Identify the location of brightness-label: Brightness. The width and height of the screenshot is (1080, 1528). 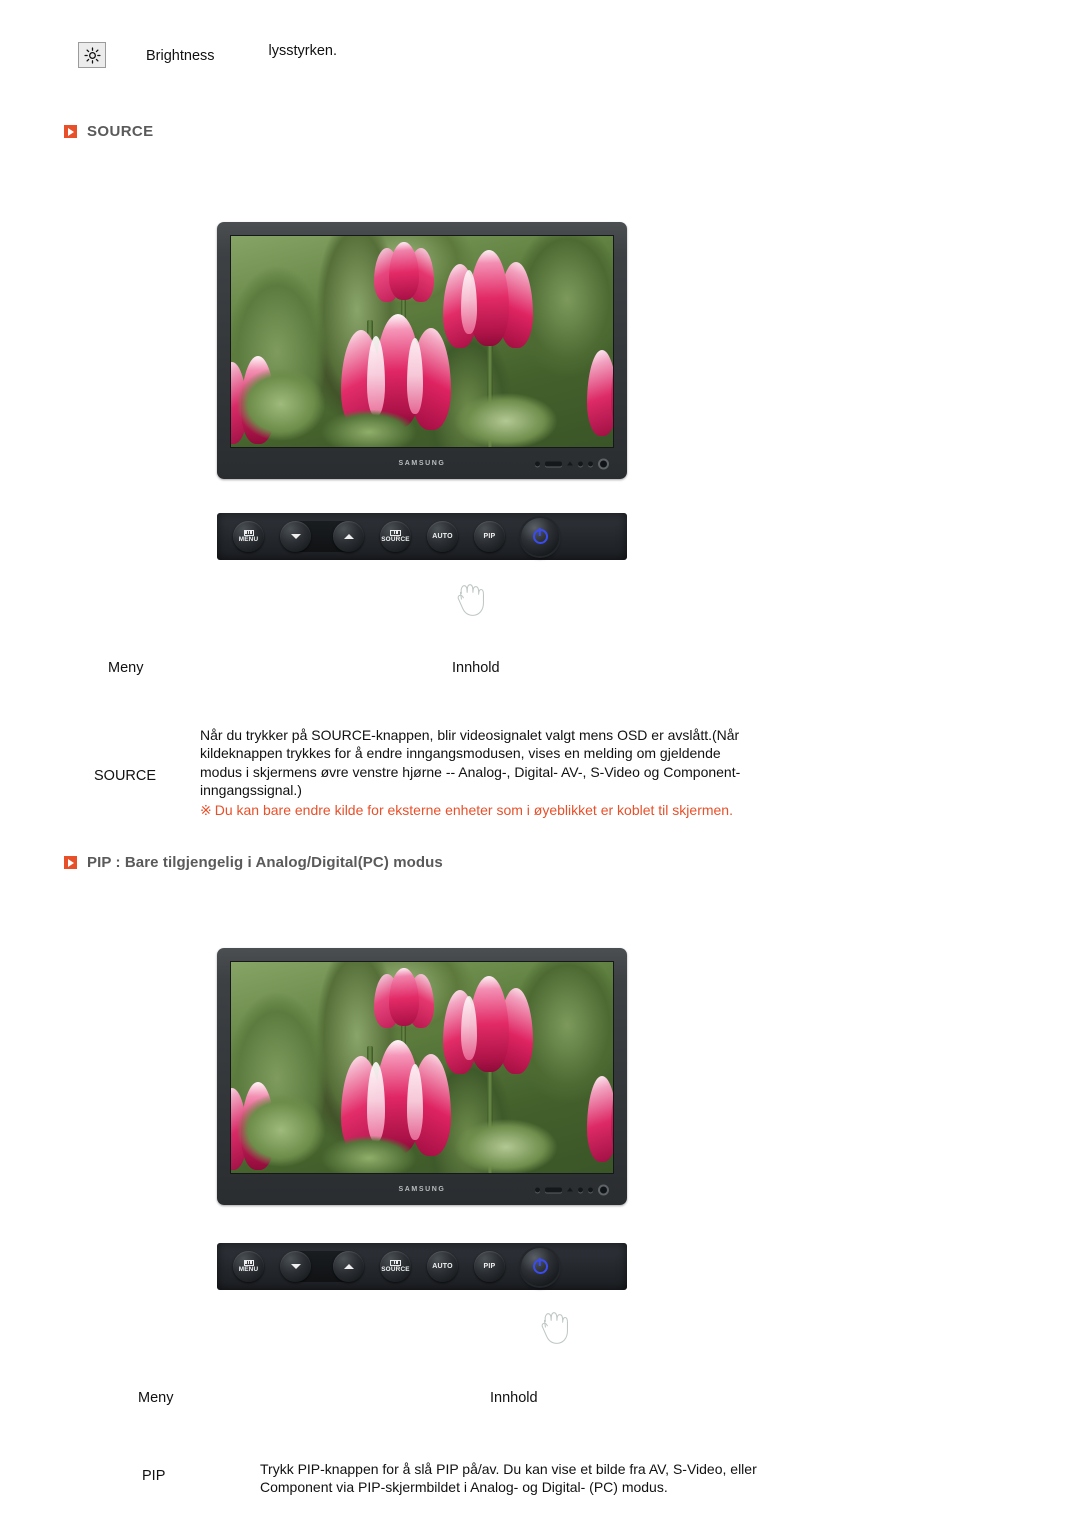
(180, 56).